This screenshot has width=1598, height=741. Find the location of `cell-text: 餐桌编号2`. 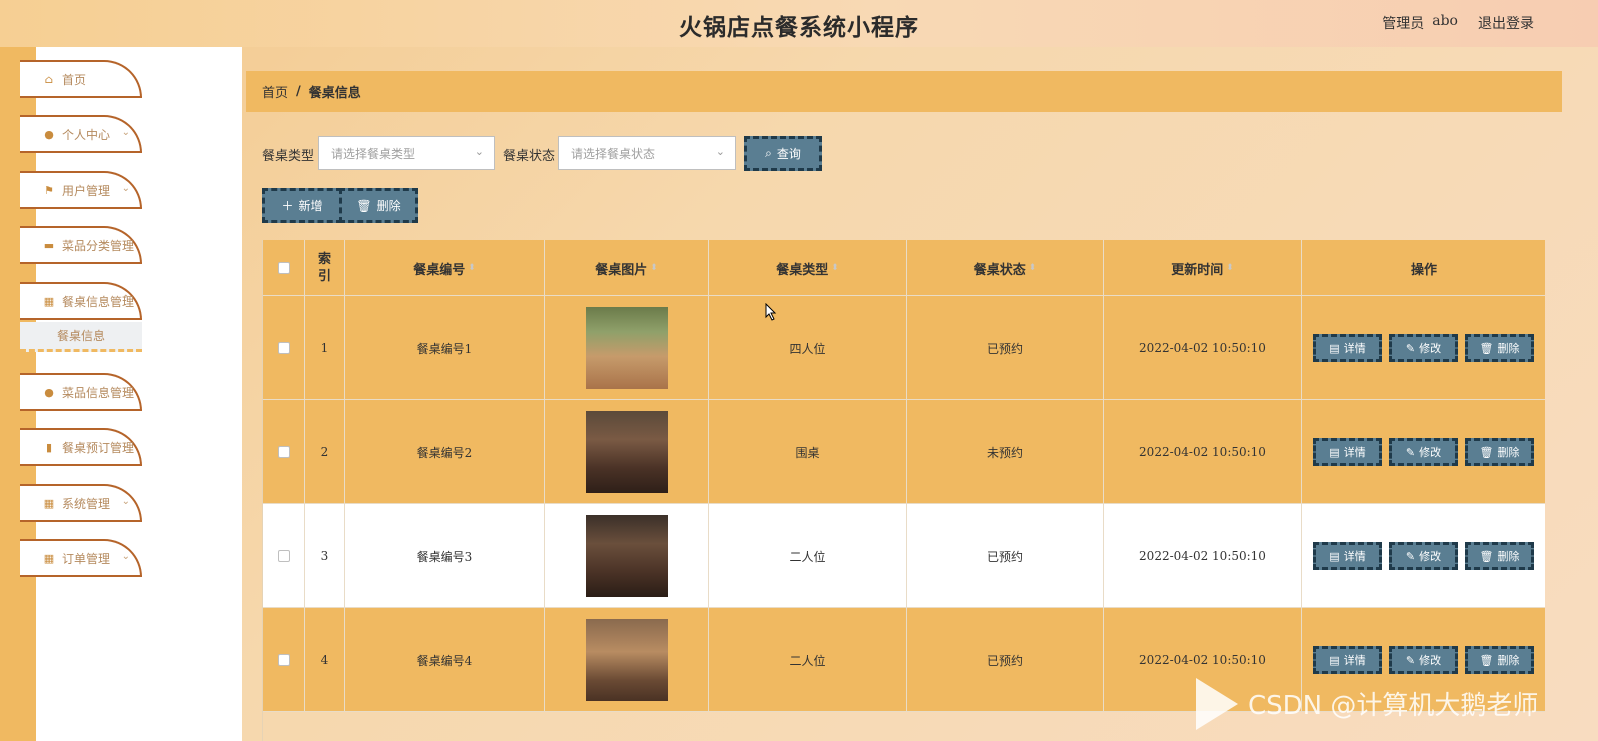

cell-text: 餐桌编号2 is located at coordinates (444, 452).